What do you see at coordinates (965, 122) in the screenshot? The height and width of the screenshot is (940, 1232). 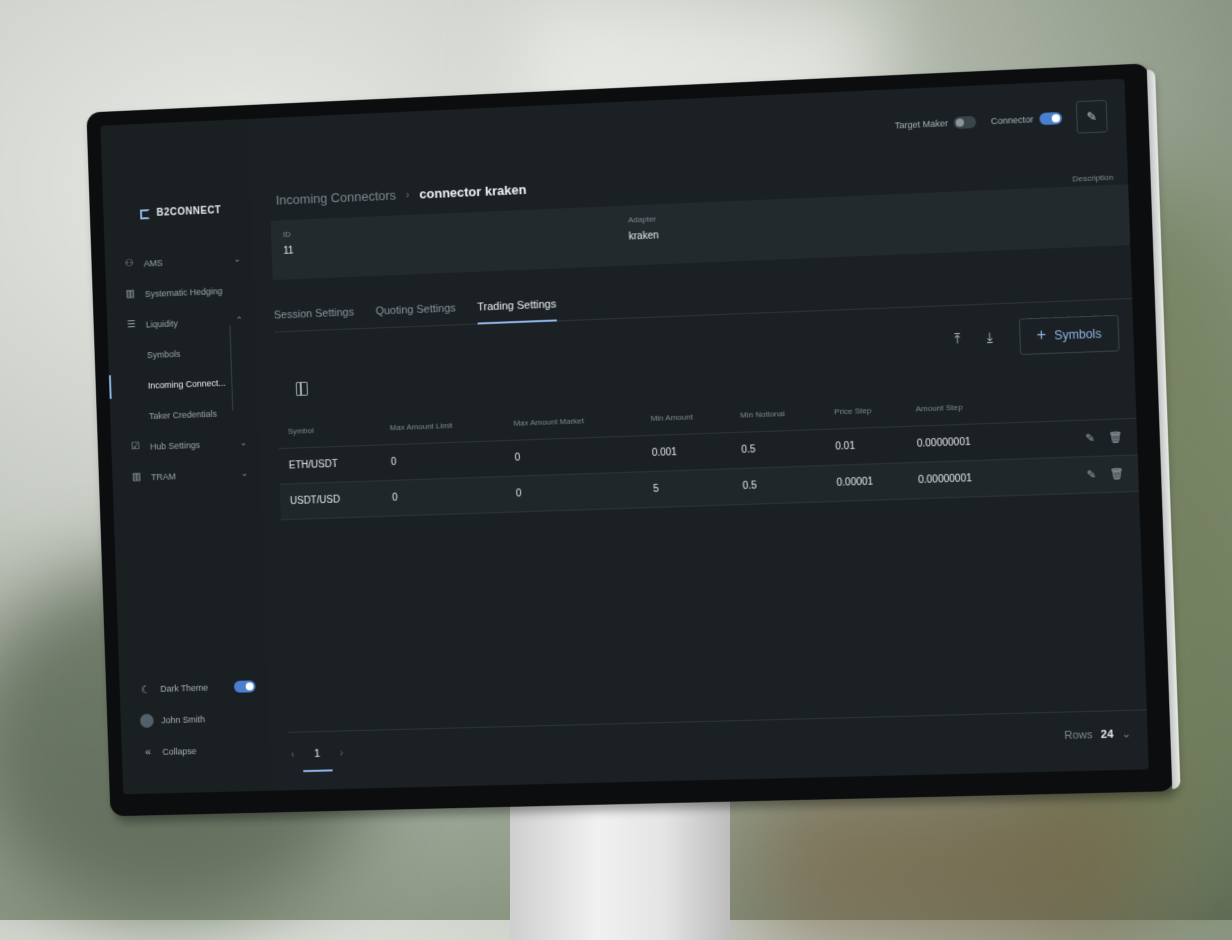 I see `target-maker-toggle` at bounding box center [965, 122].